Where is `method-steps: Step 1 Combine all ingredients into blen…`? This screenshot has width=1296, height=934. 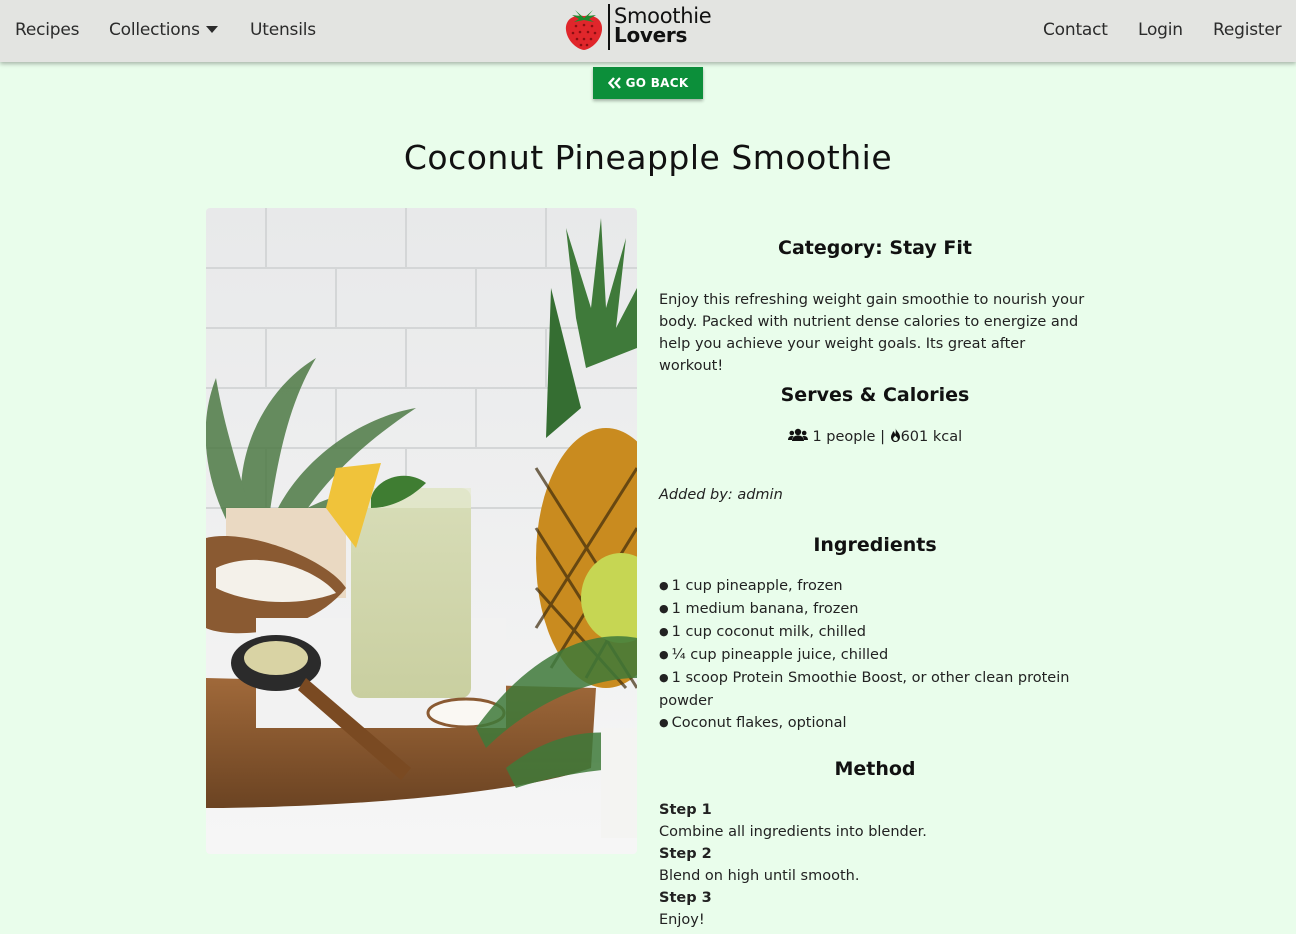 method-steps: Step 1 Combine all ingredients into blen… is located at coordinates (875, 865).